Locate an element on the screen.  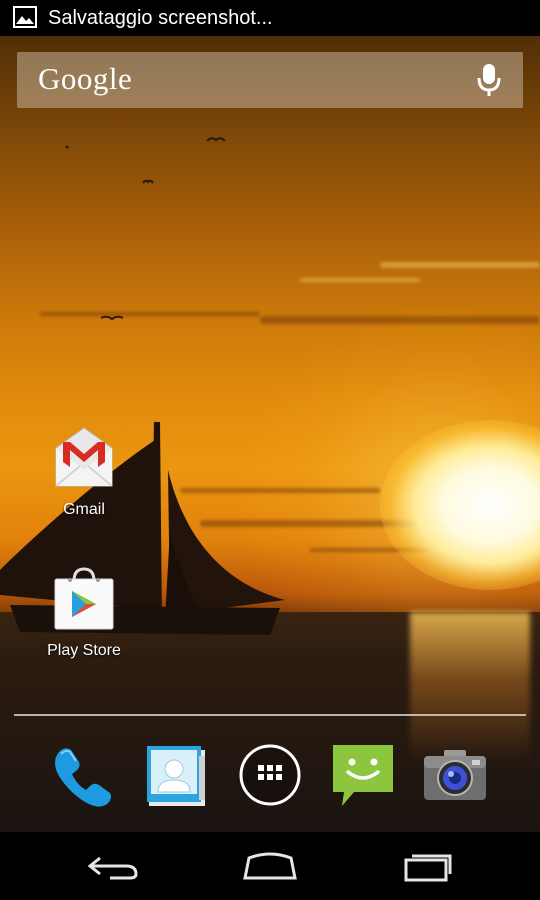
back-icon is located at coordinates (113, 866).